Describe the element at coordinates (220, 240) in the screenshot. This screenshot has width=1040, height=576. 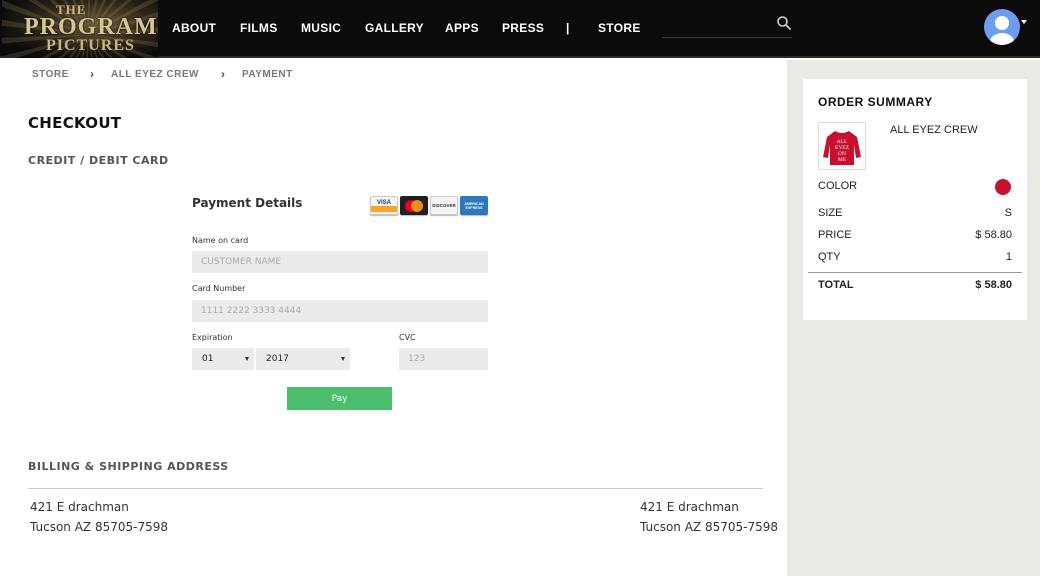
I see `name-on-card-label: Name on card` at that location.